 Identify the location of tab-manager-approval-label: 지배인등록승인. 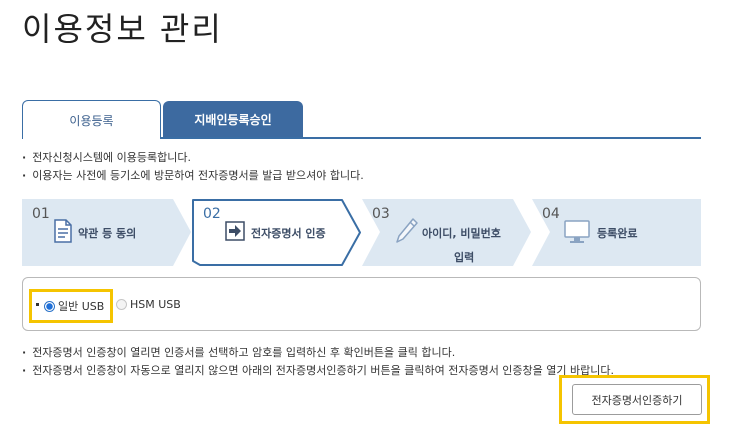
(233, 120).